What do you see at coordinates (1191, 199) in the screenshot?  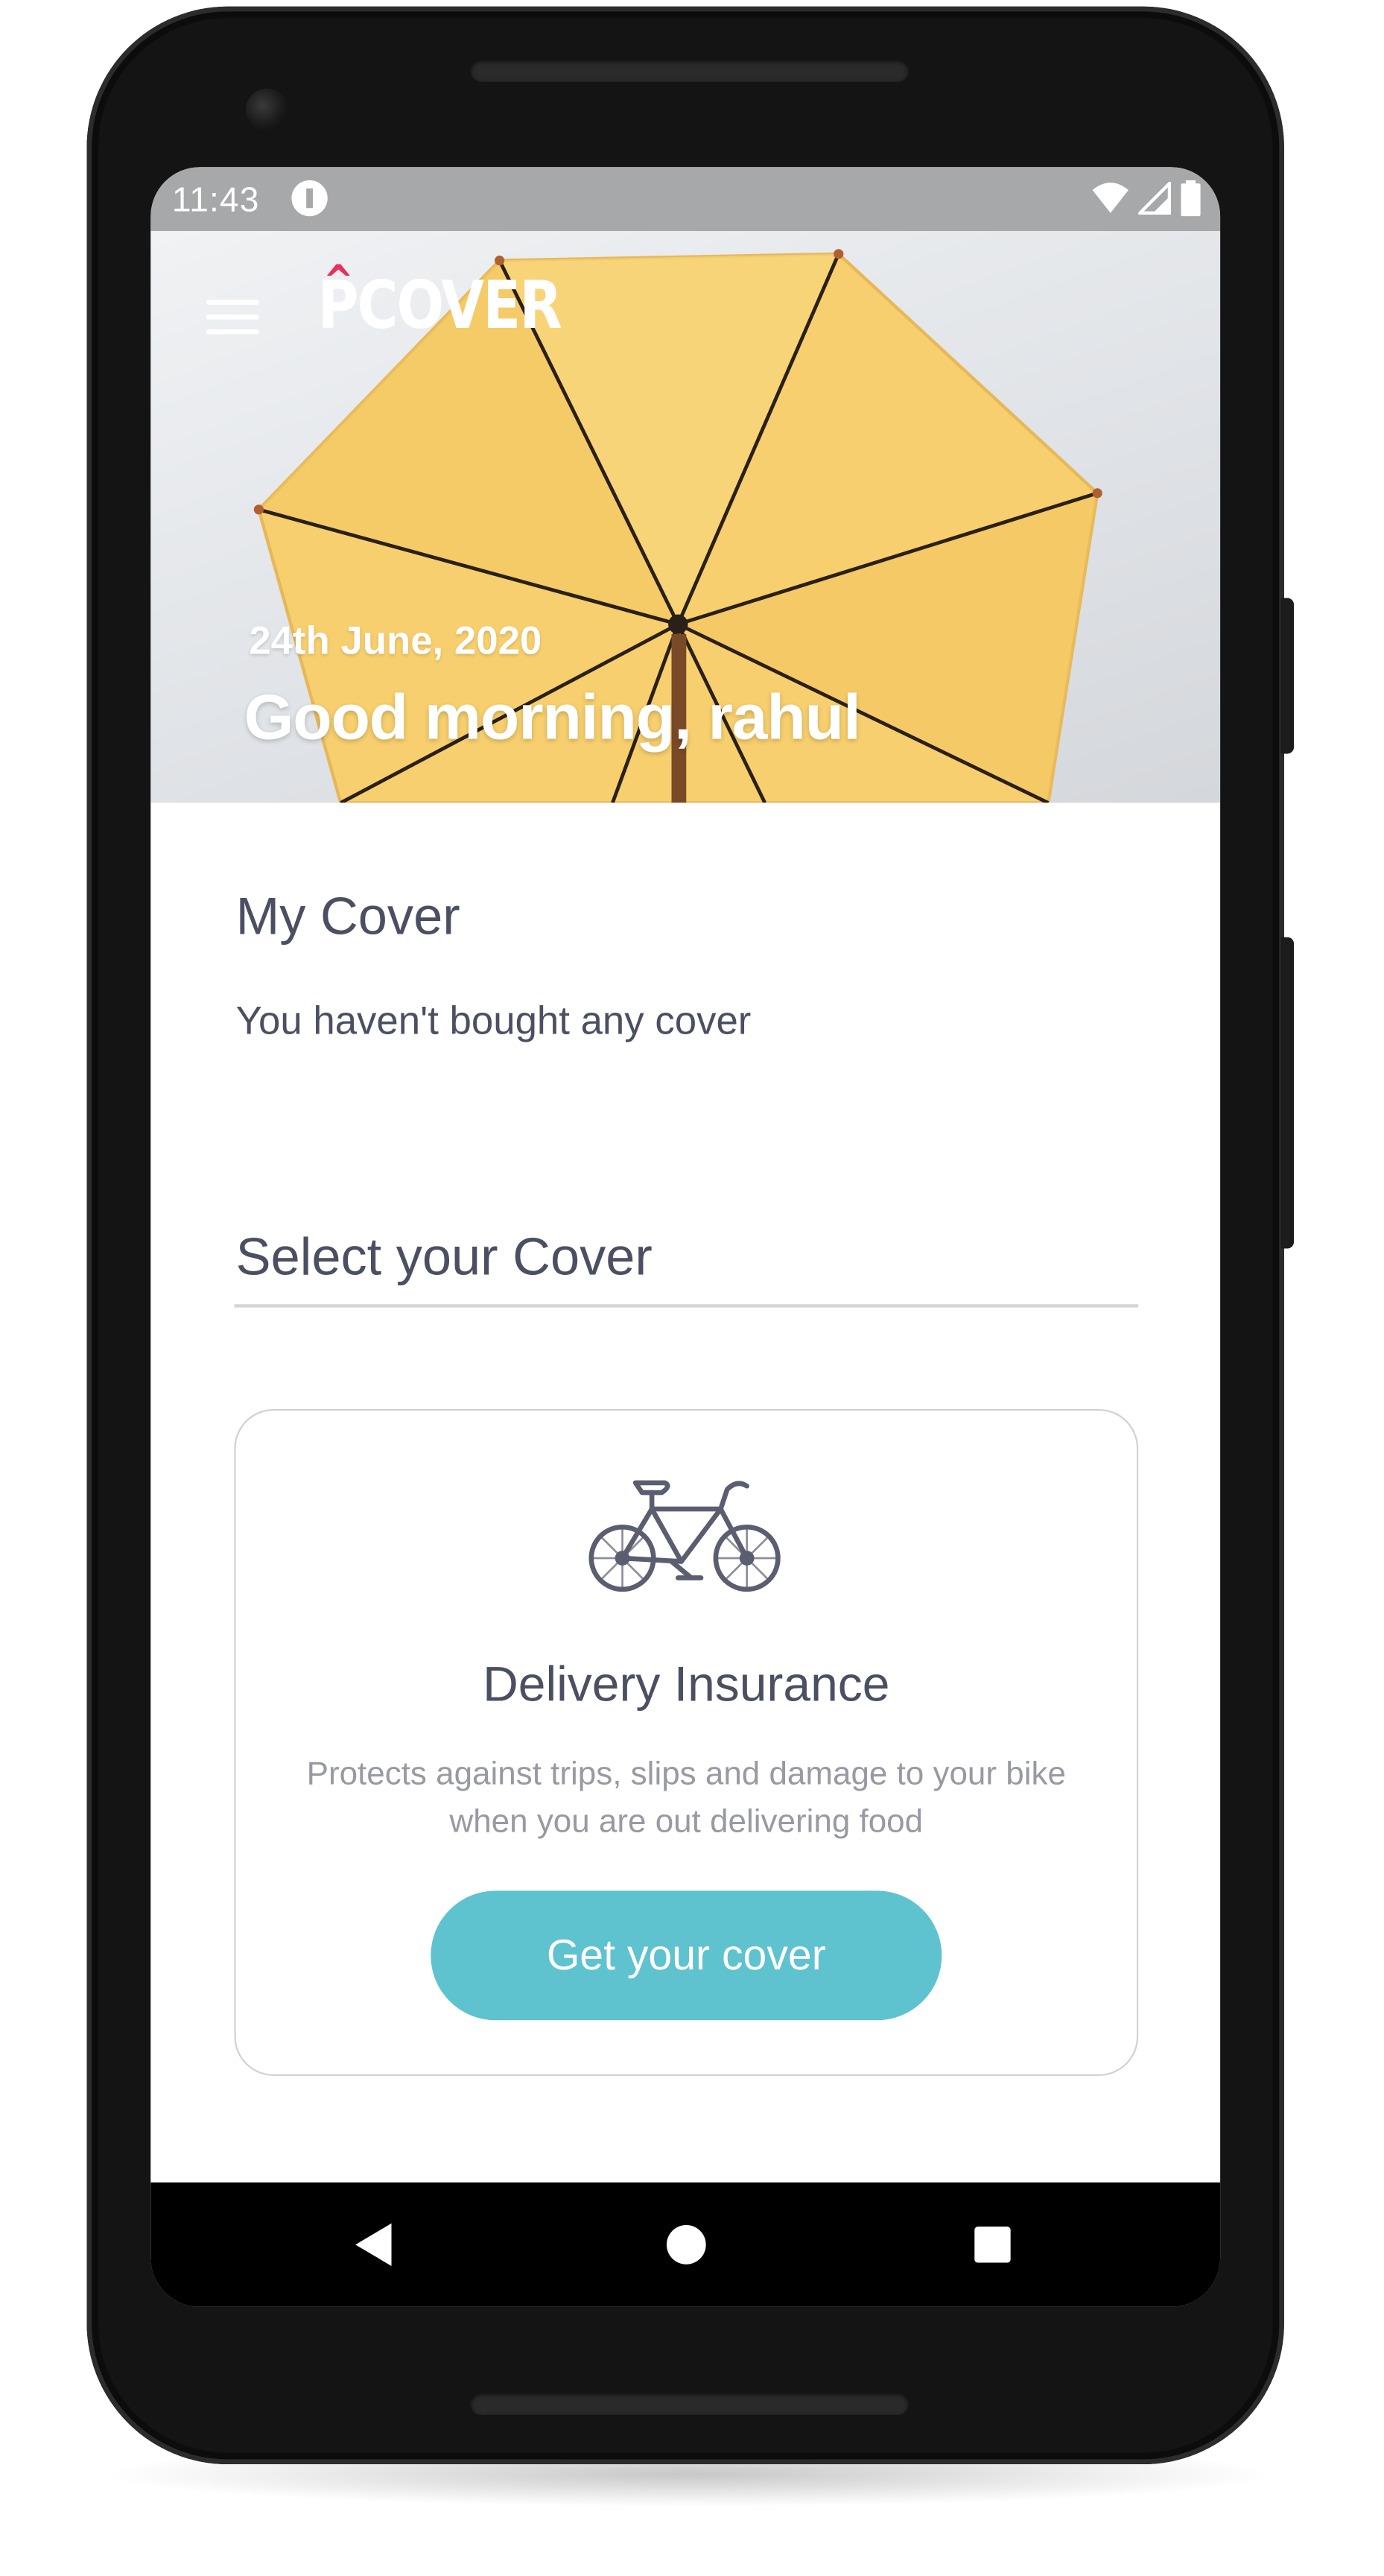 I see `battery-icon` at bounding box center [1191, 199].